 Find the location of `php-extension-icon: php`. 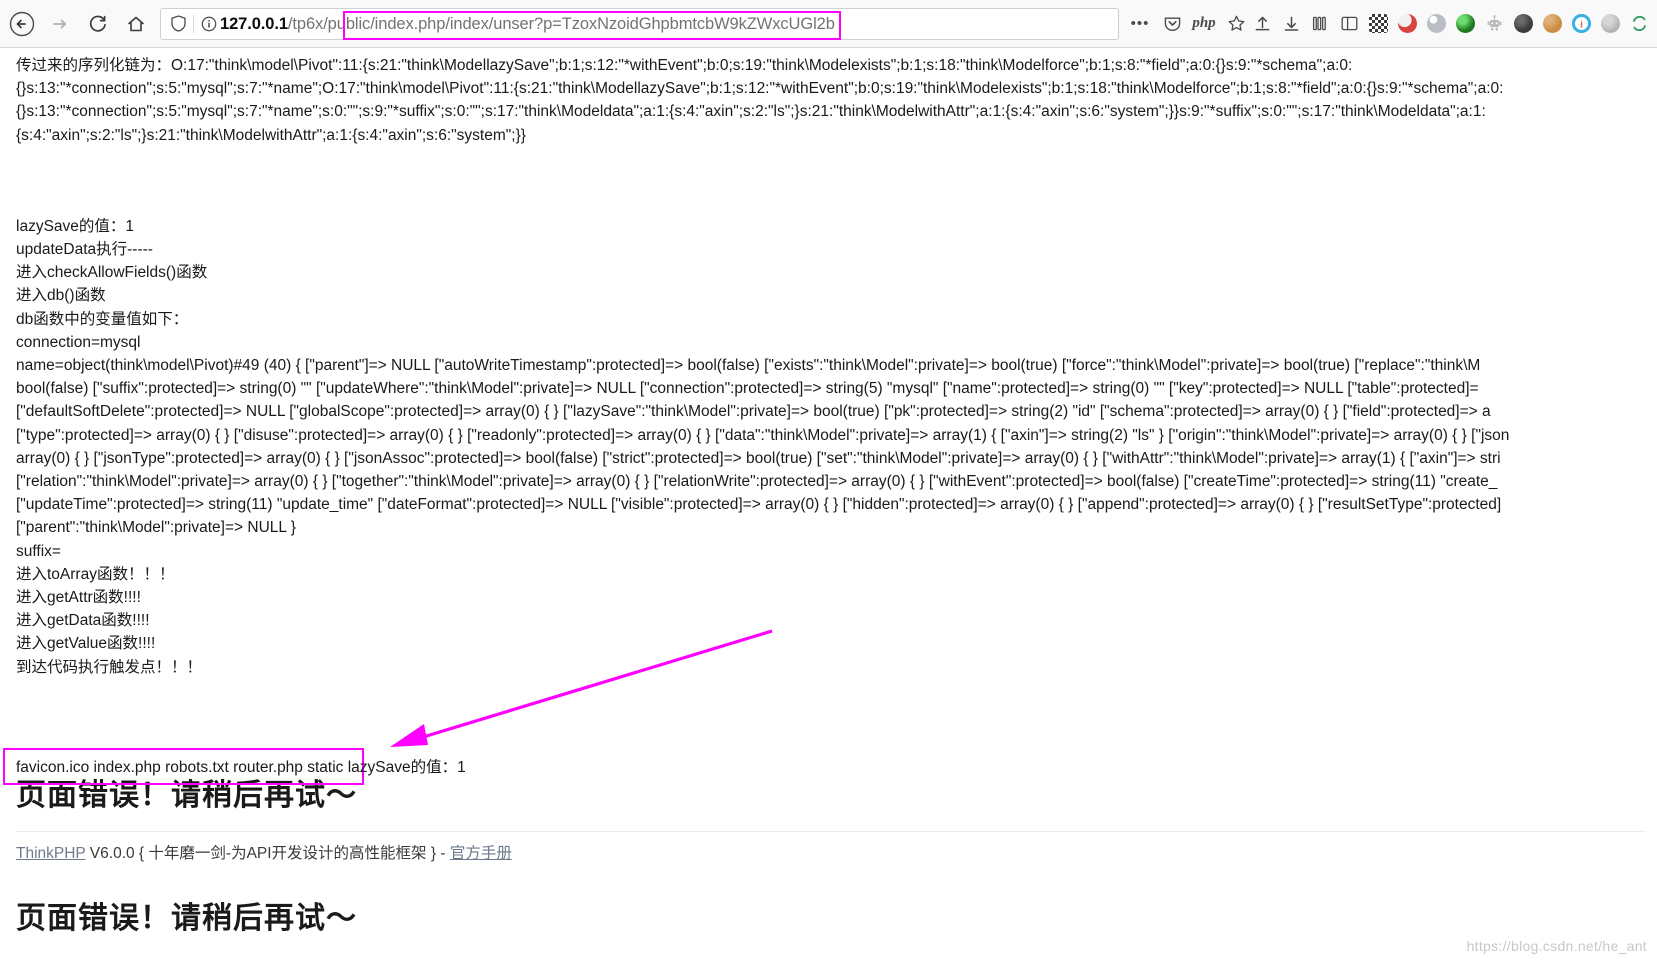

php-extension-icon: php is located at coordinates (1204, 24).